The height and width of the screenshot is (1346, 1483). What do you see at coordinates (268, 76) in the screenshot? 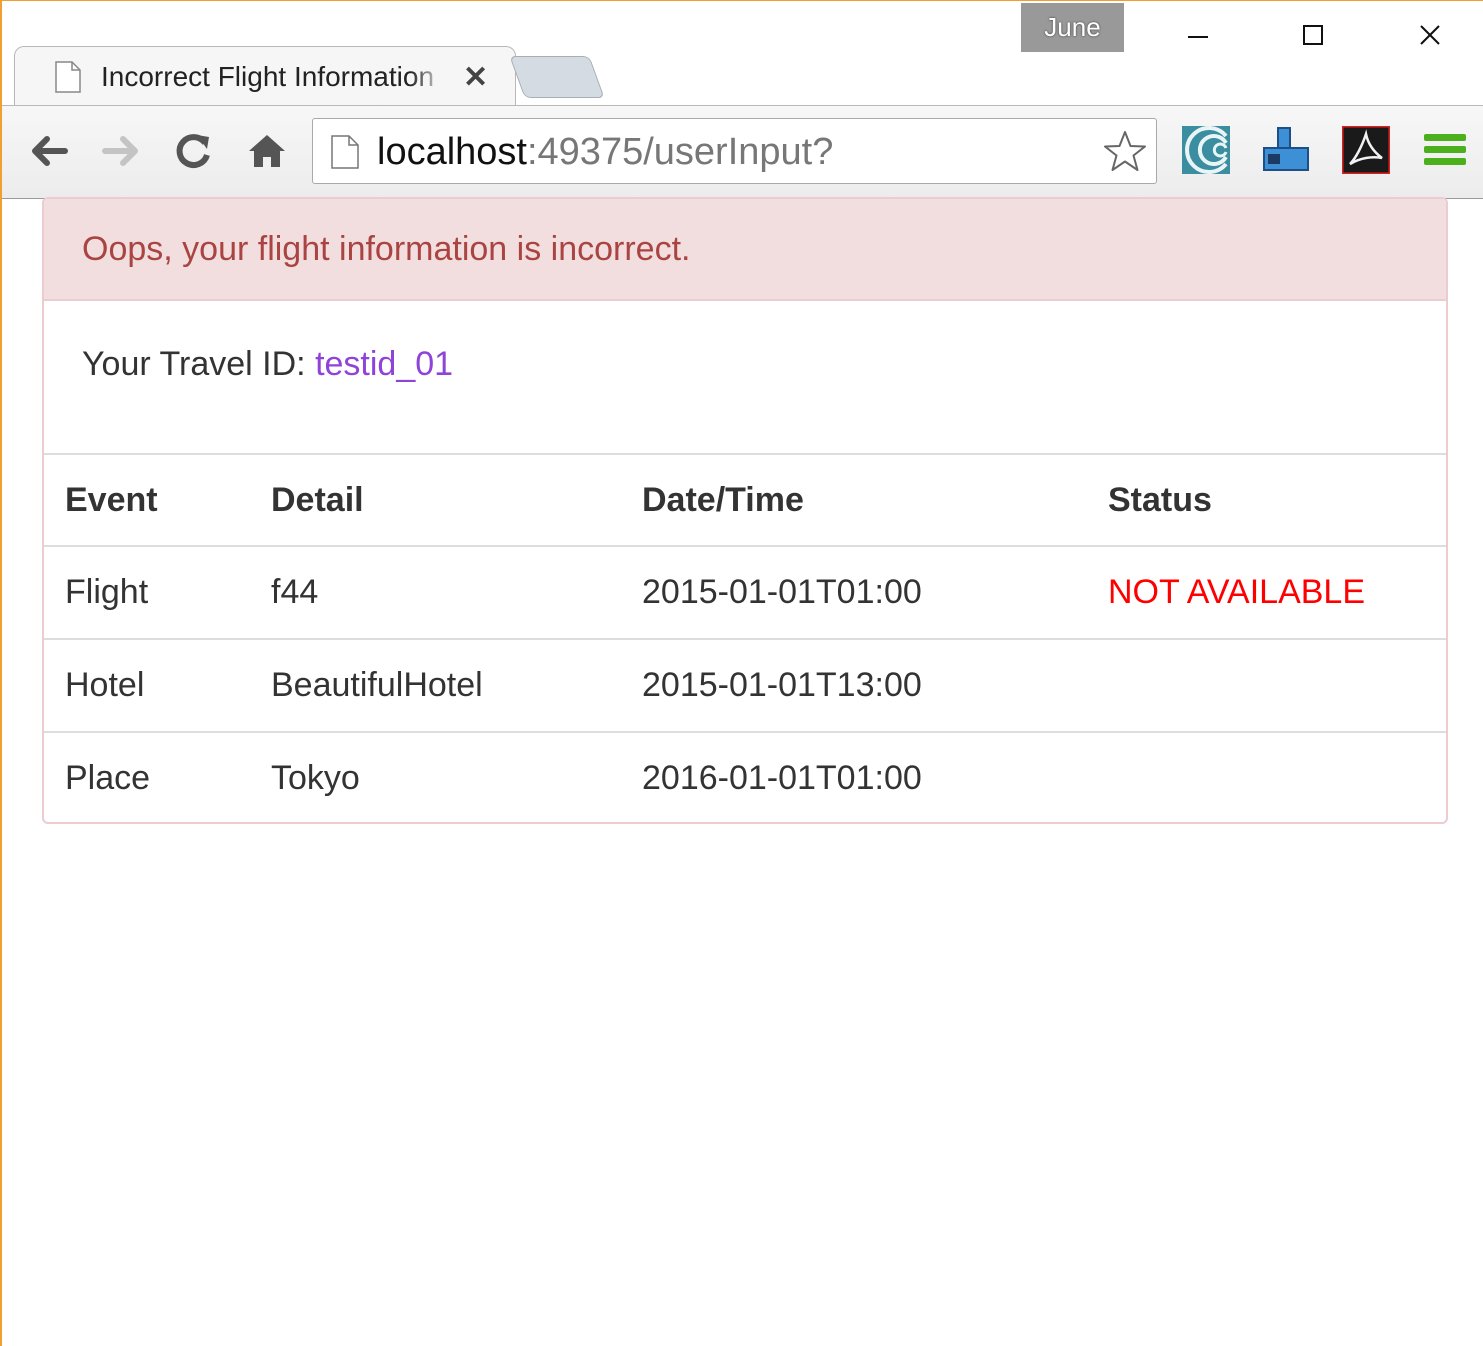
I see `tab-title: Incorrect Flight Information` at bounding box center [268, 76].